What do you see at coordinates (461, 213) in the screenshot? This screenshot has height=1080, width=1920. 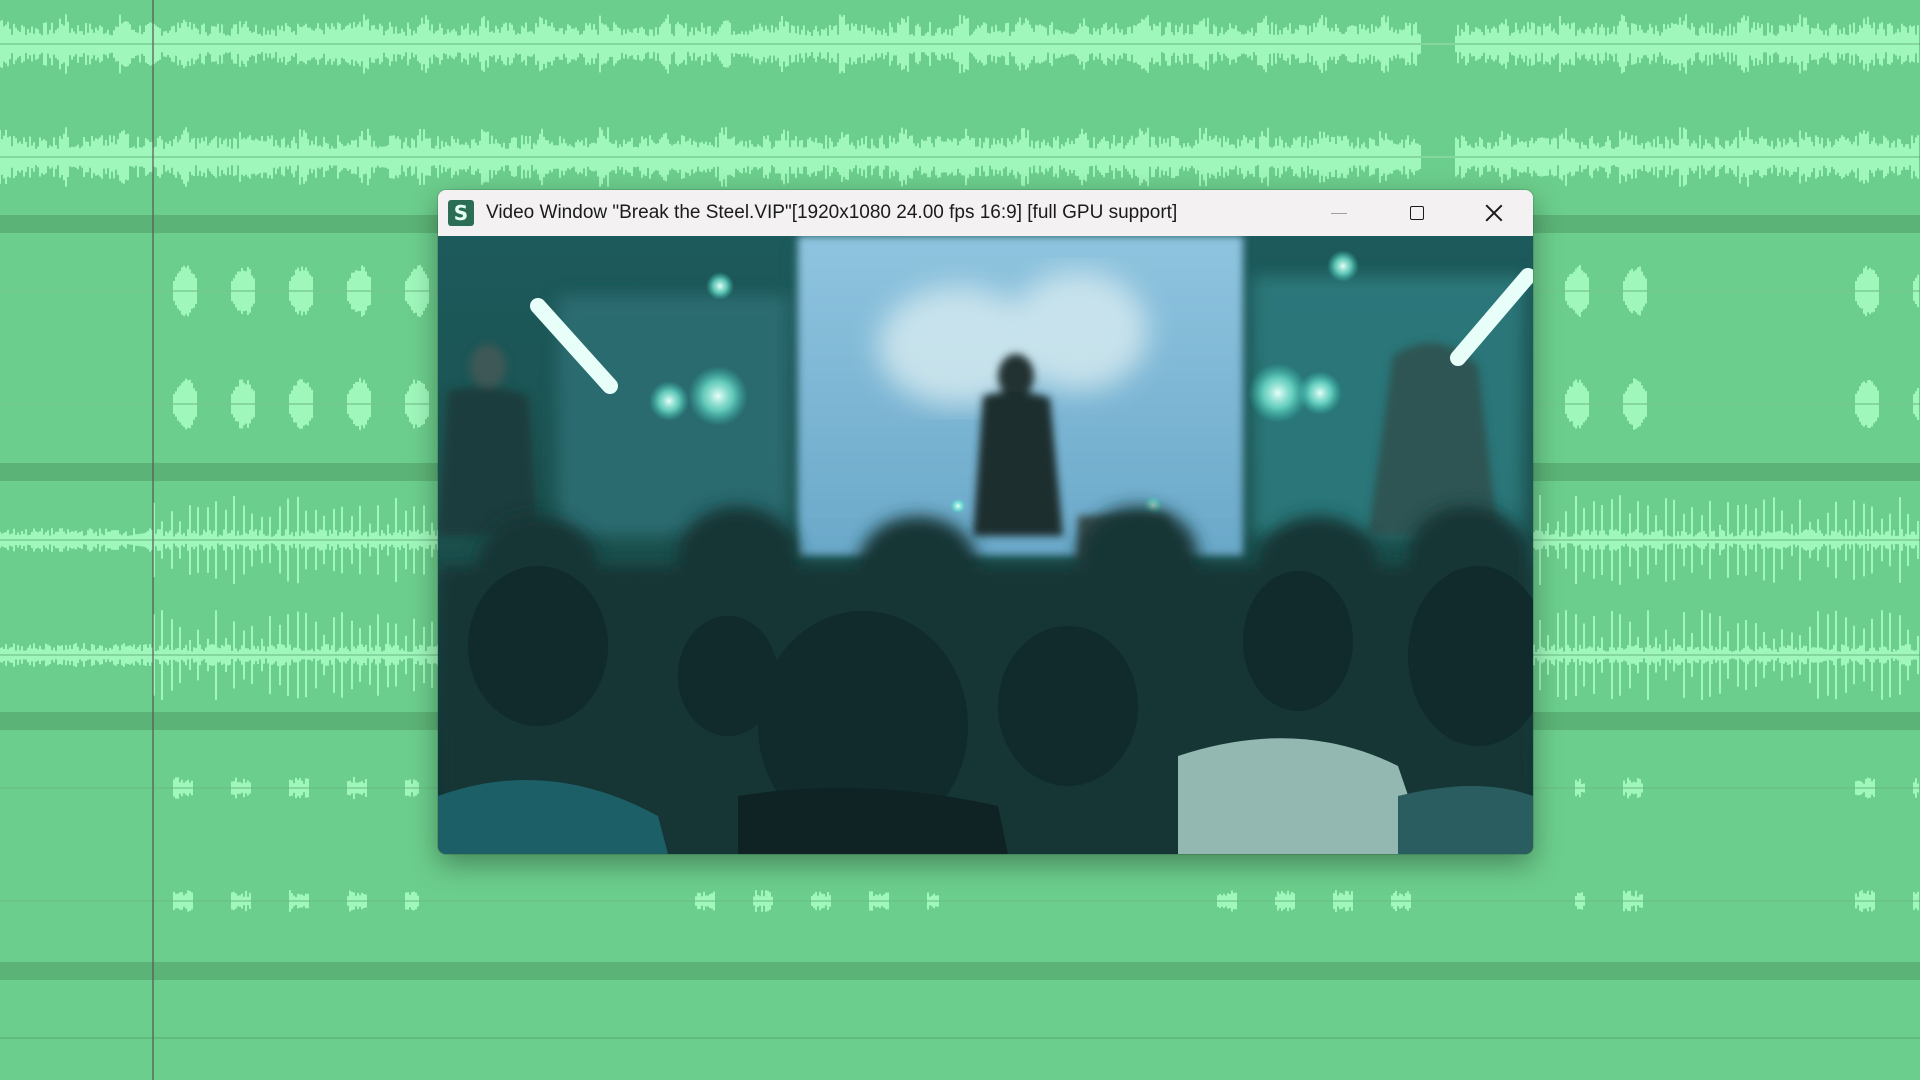 I see `sound-forge-app-icon: S` at bounding box center [461, 213].